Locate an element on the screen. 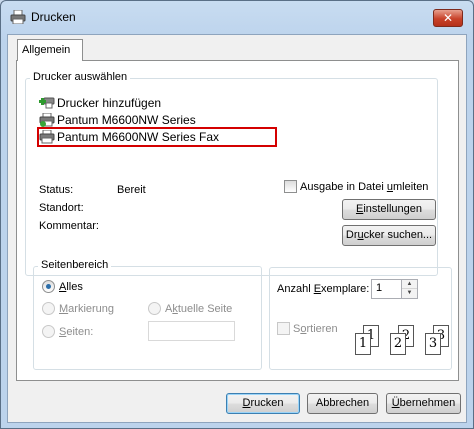 The height and width of the screenshot is (429, 474). printer-item-pantum-fax: Pantum M6600NW Series Fax is located at coordinates (157, 137).